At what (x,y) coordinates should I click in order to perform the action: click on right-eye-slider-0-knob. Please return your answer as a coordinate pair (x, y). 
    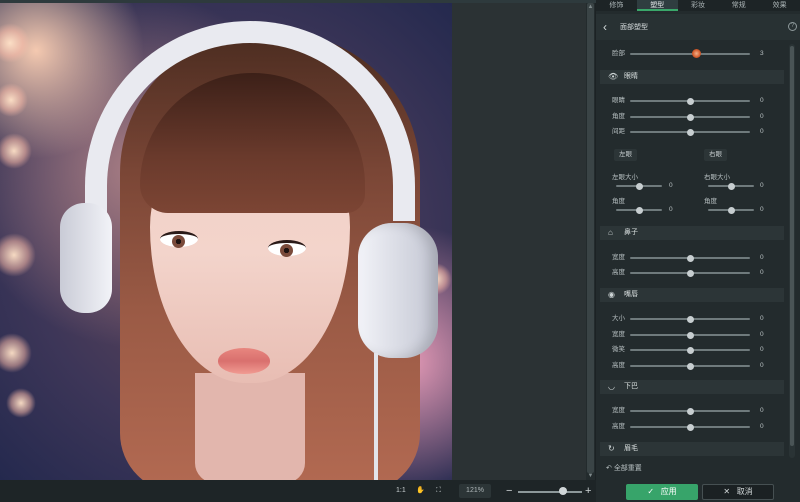
    Looking at the image, I should click on (731, 186).